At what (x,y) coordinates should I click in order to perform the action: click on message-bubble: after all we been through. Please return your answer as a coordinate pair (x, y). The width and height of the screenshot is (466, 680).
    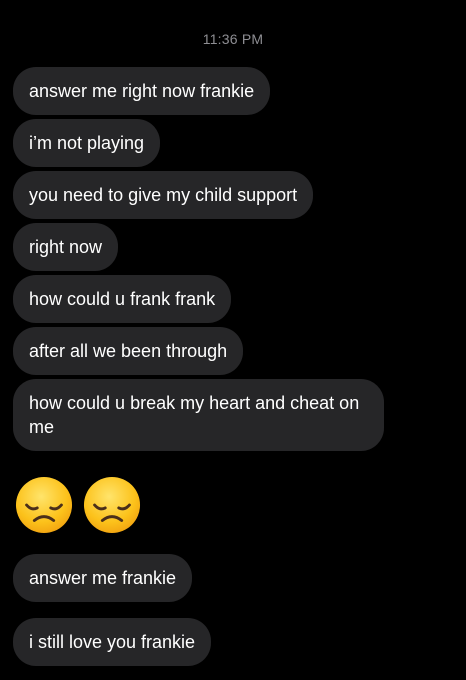
    Looking at the image, I should click on (128, 351).